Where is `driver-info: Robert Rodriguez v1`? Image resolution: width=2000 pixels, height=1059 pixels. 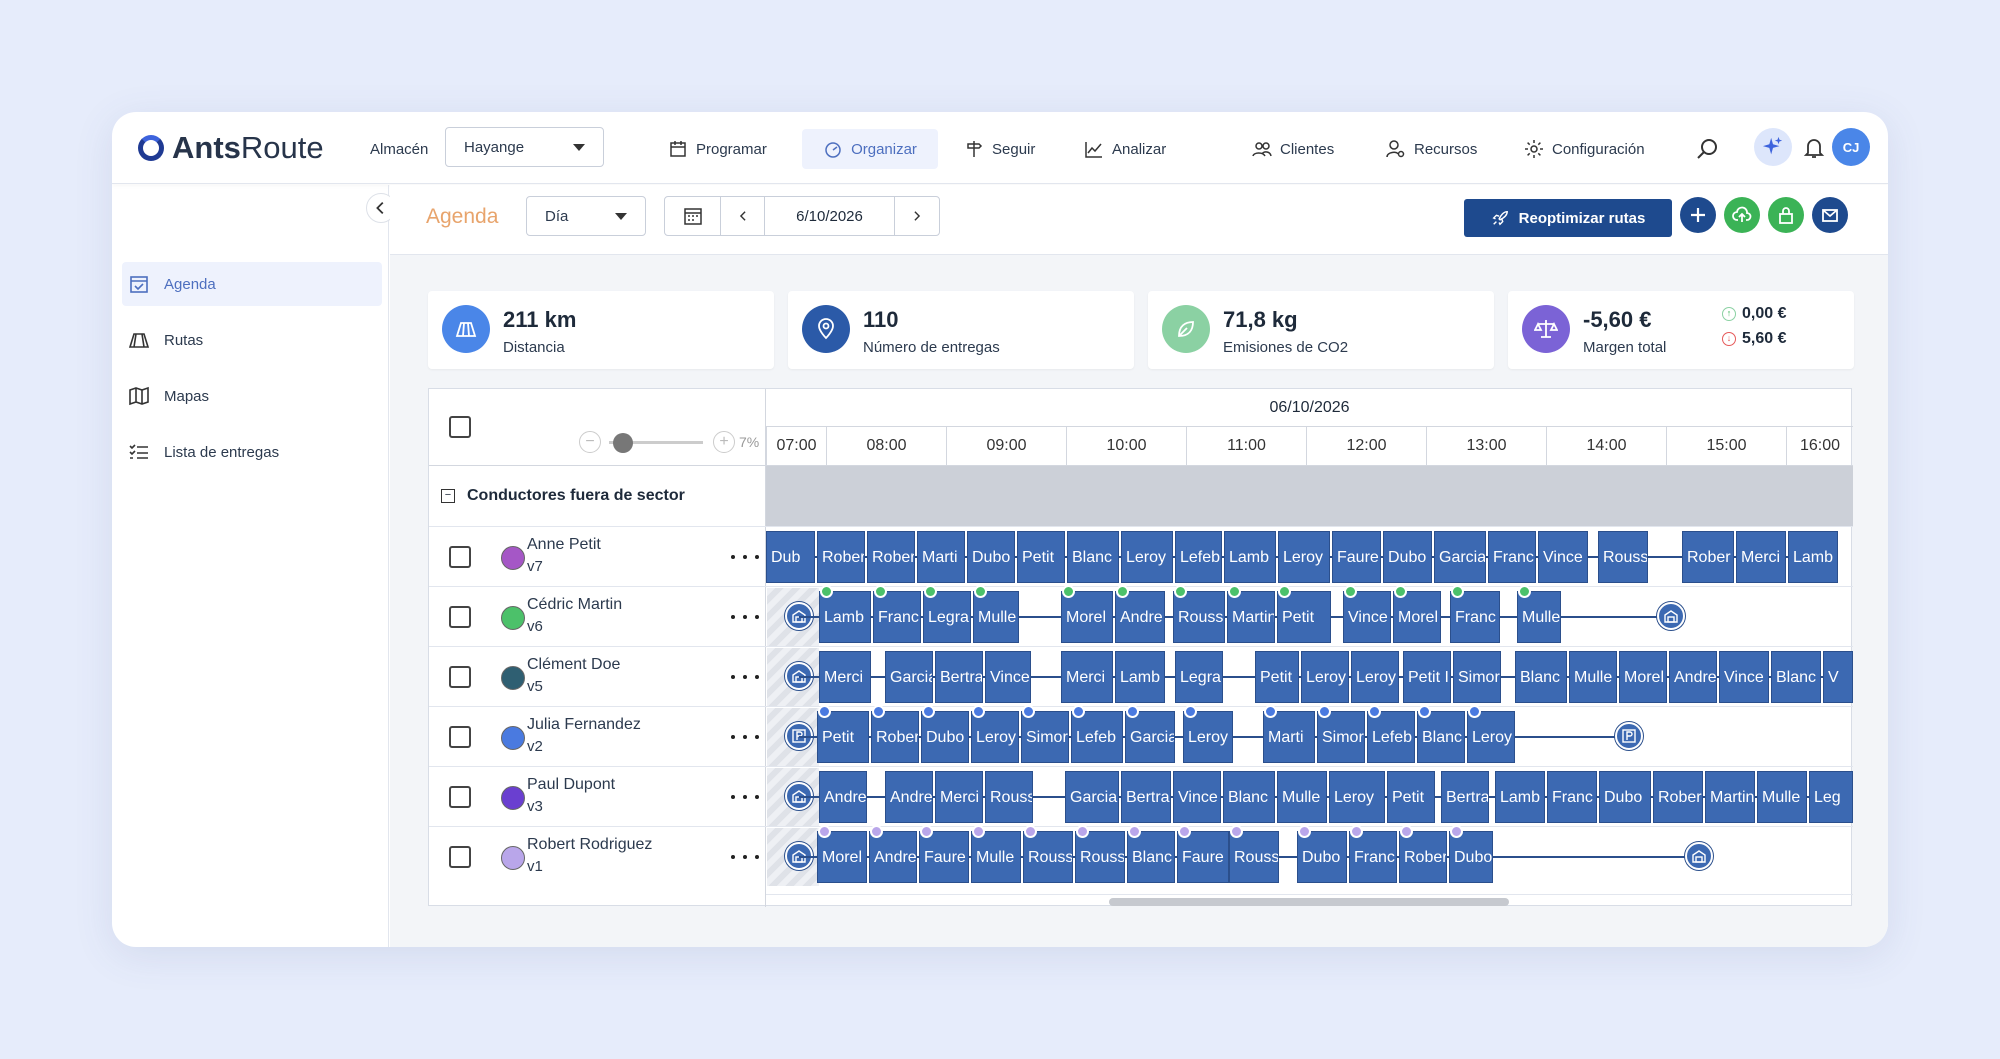 driver-info: Robert Rodriguez v1 is located at coordinates (626, 857).